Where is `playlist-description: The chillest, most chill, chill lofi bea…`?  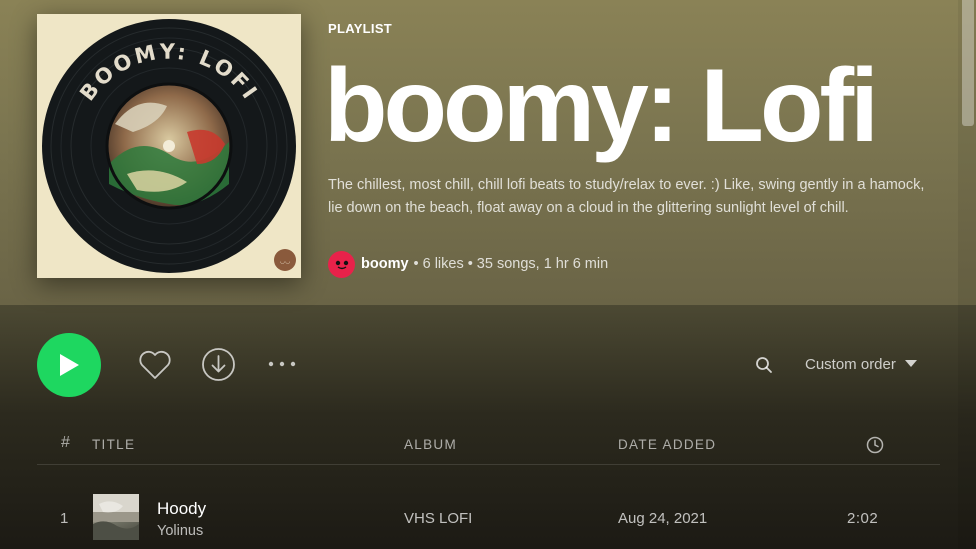
playlist-description: The chillest, most chill, chill lofi bea… is located at coordinates (626, 196).